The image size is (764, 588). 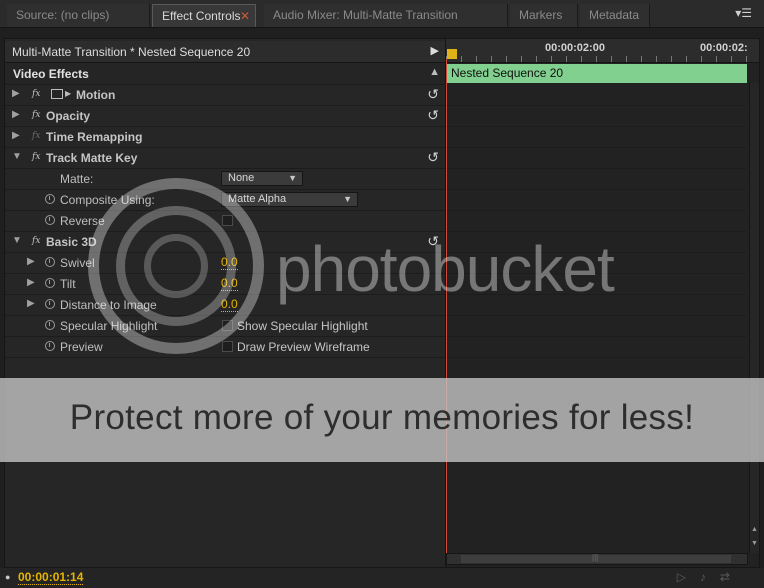 I want to click on effect-label-opacity: Opacity, so click(x=68, y=116).